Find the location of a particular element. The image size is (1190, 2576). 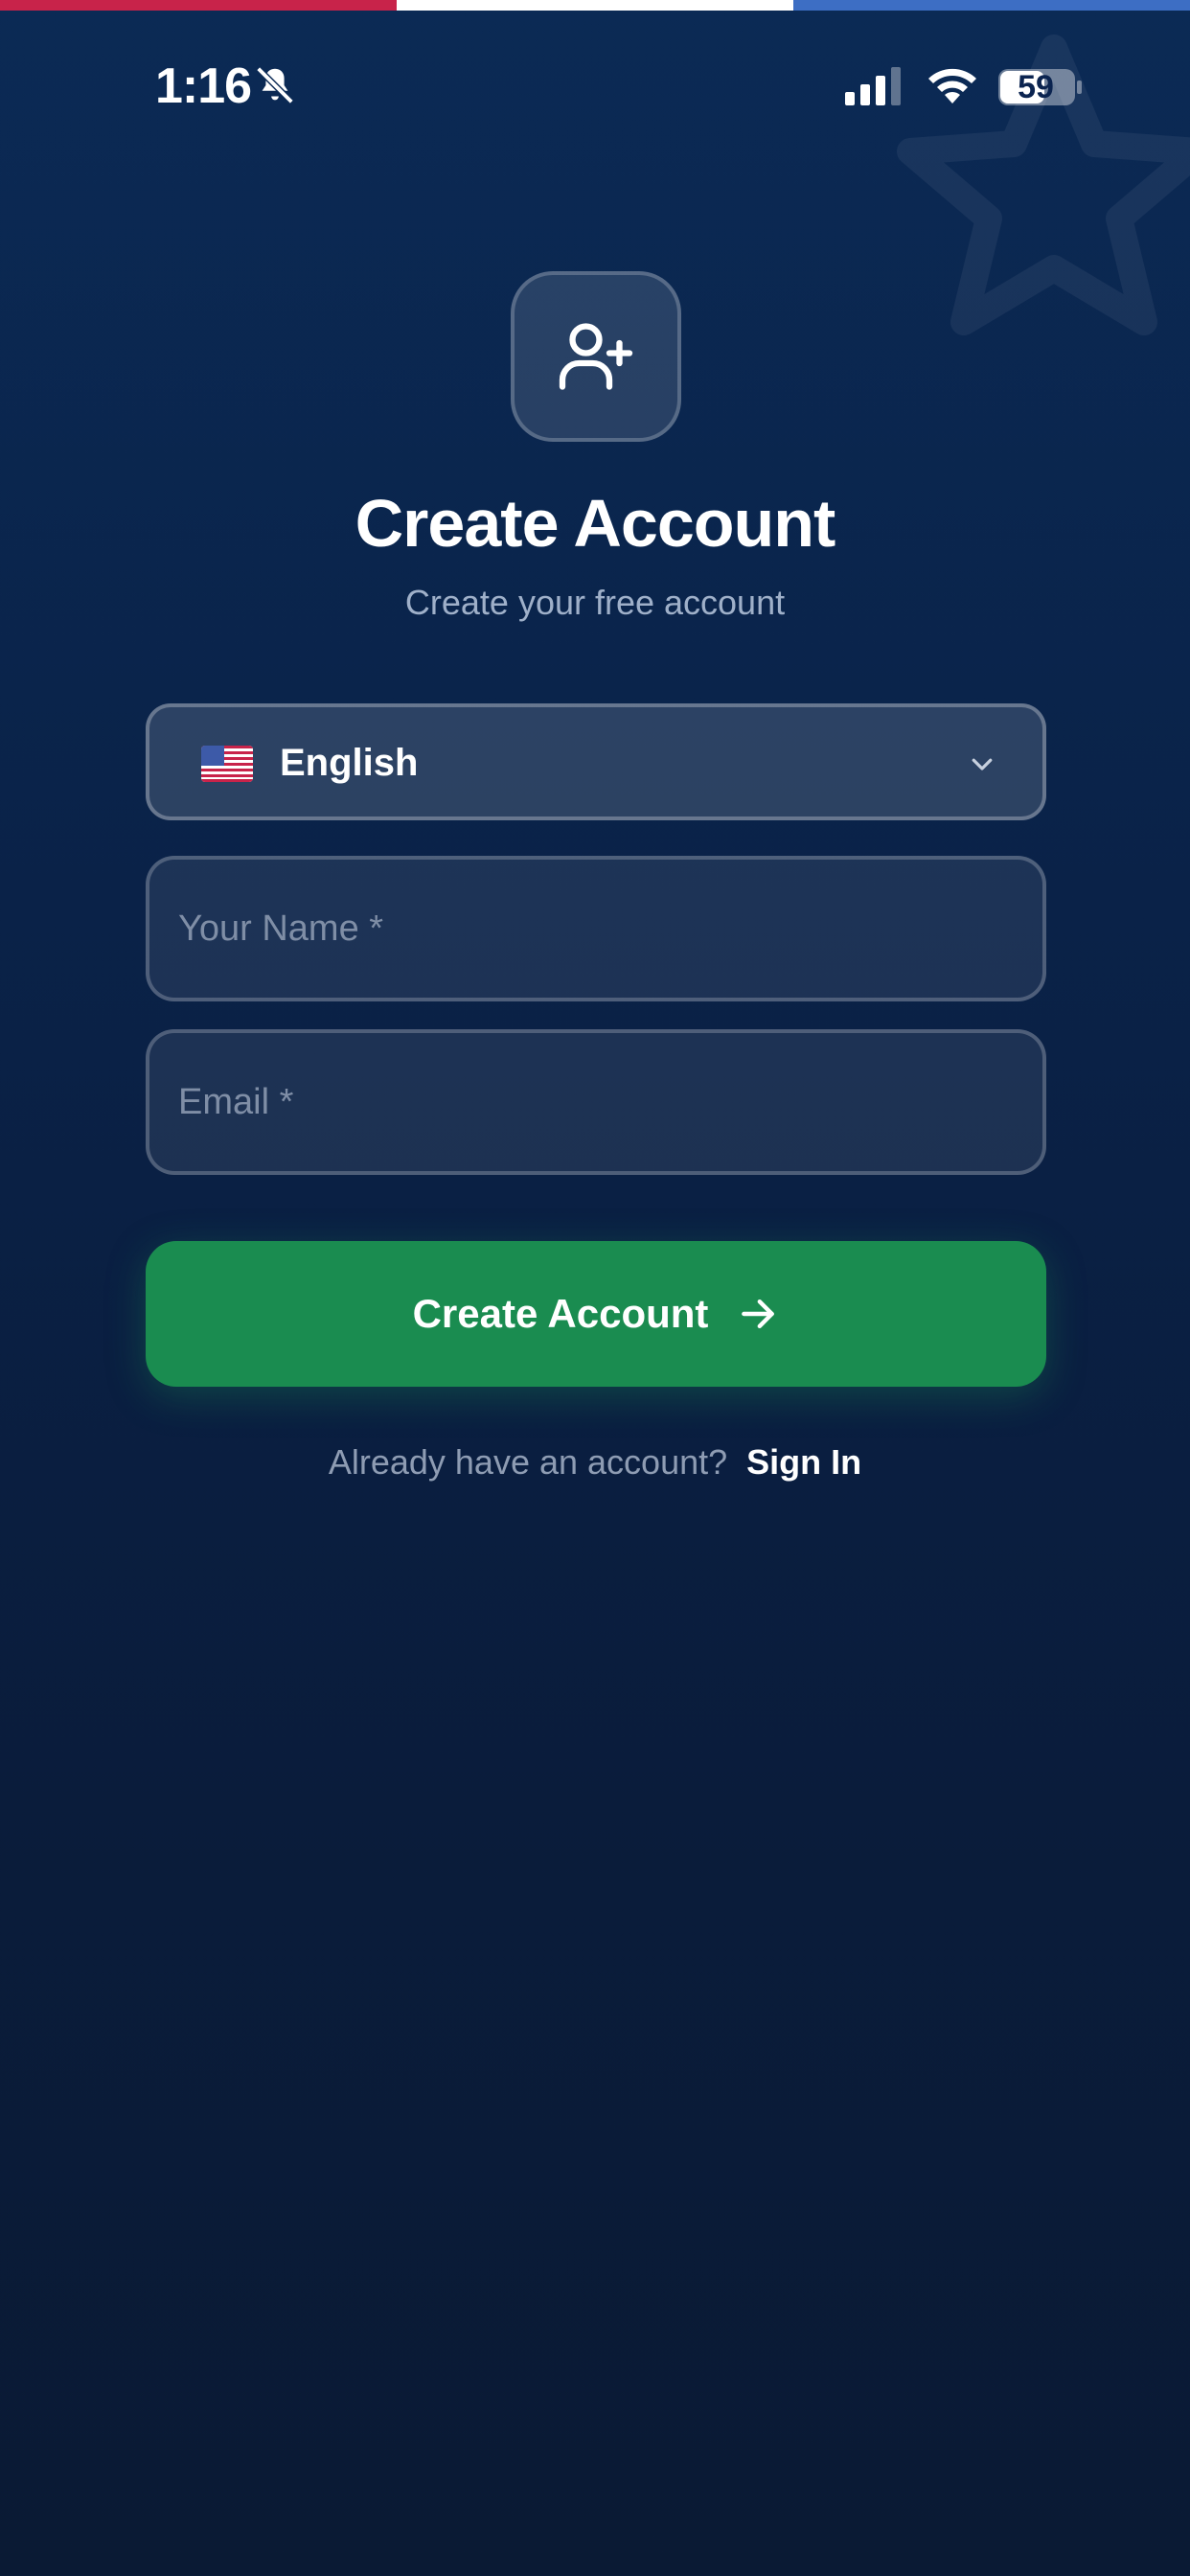

signin-prompt: Already have an account? is located at coordinates (528, 1462).